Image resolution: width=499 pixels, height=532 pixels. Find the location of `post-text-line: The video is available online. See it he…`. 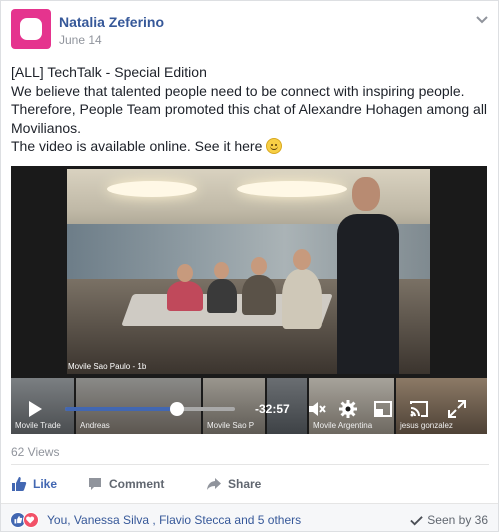

post-text-line: The video is available online. See it he… is located at coordinates (252, 146).